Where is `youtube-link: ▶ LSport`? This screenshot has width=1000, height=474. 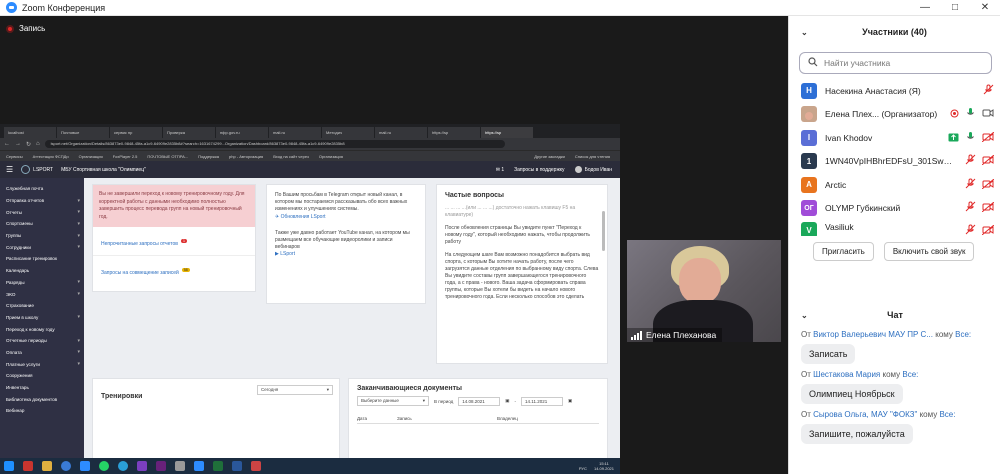
youtube-link: ▶ LSport is located at coordinates (346, 254).